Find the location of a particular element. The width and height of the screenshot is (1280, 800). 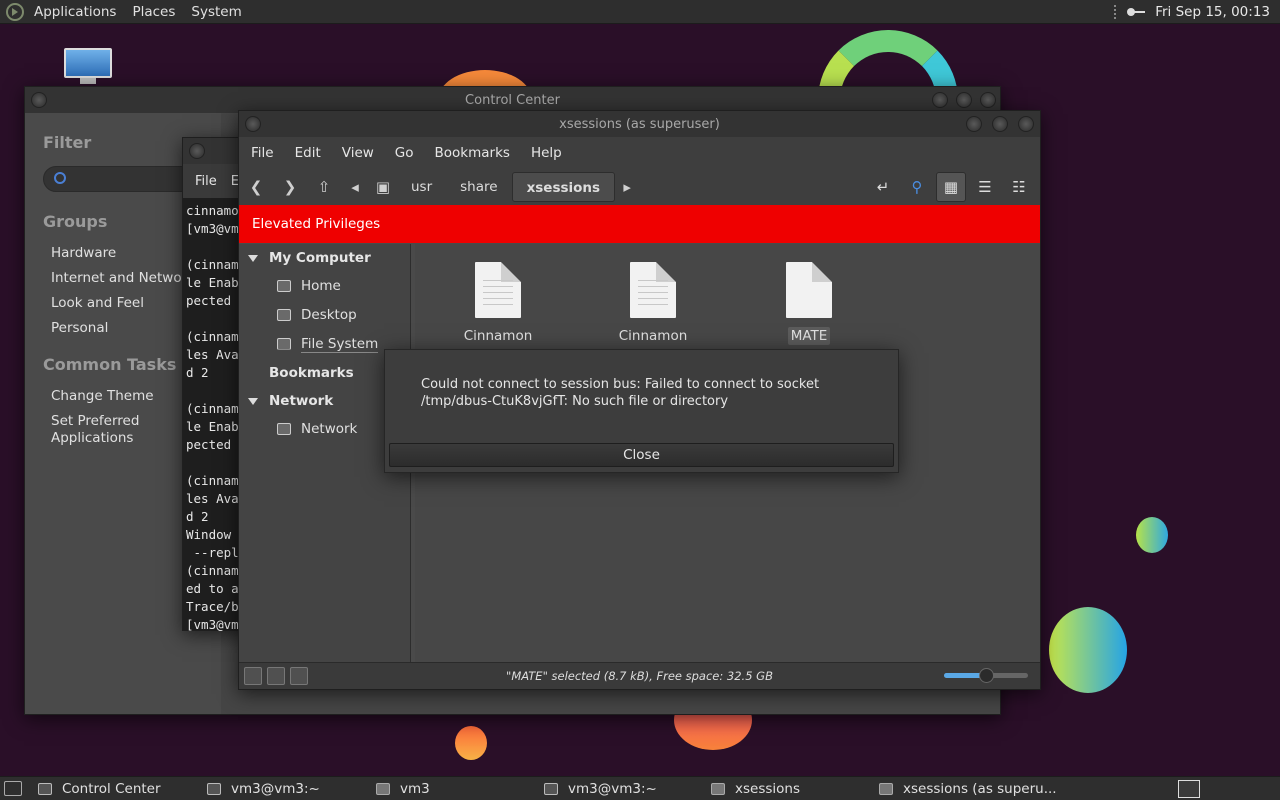

clock: Fri Sep 15, 00:13 is located at coordinates (1212, 12).